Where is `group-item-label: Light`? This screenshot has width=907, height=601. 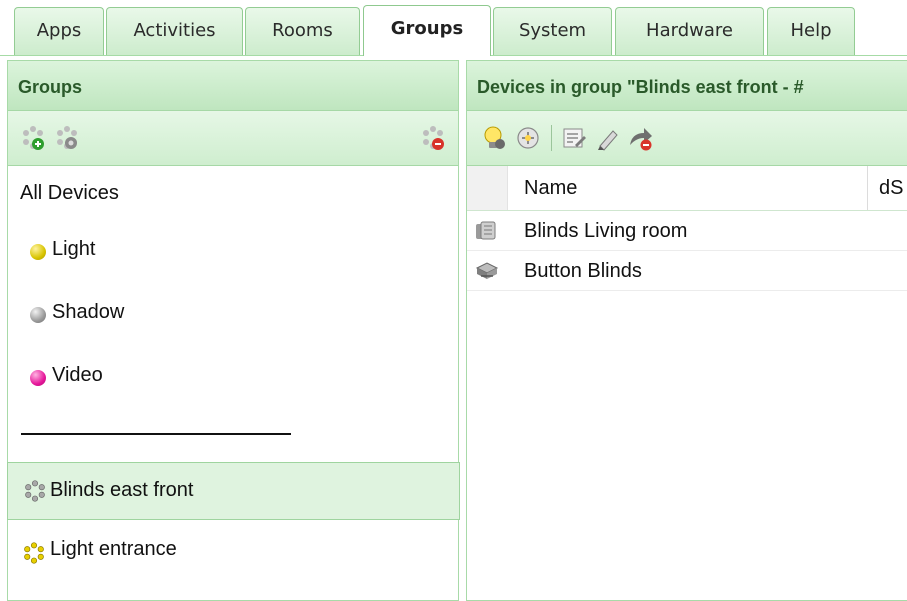
group-item-label: Light is located at coordinates (74, 249).